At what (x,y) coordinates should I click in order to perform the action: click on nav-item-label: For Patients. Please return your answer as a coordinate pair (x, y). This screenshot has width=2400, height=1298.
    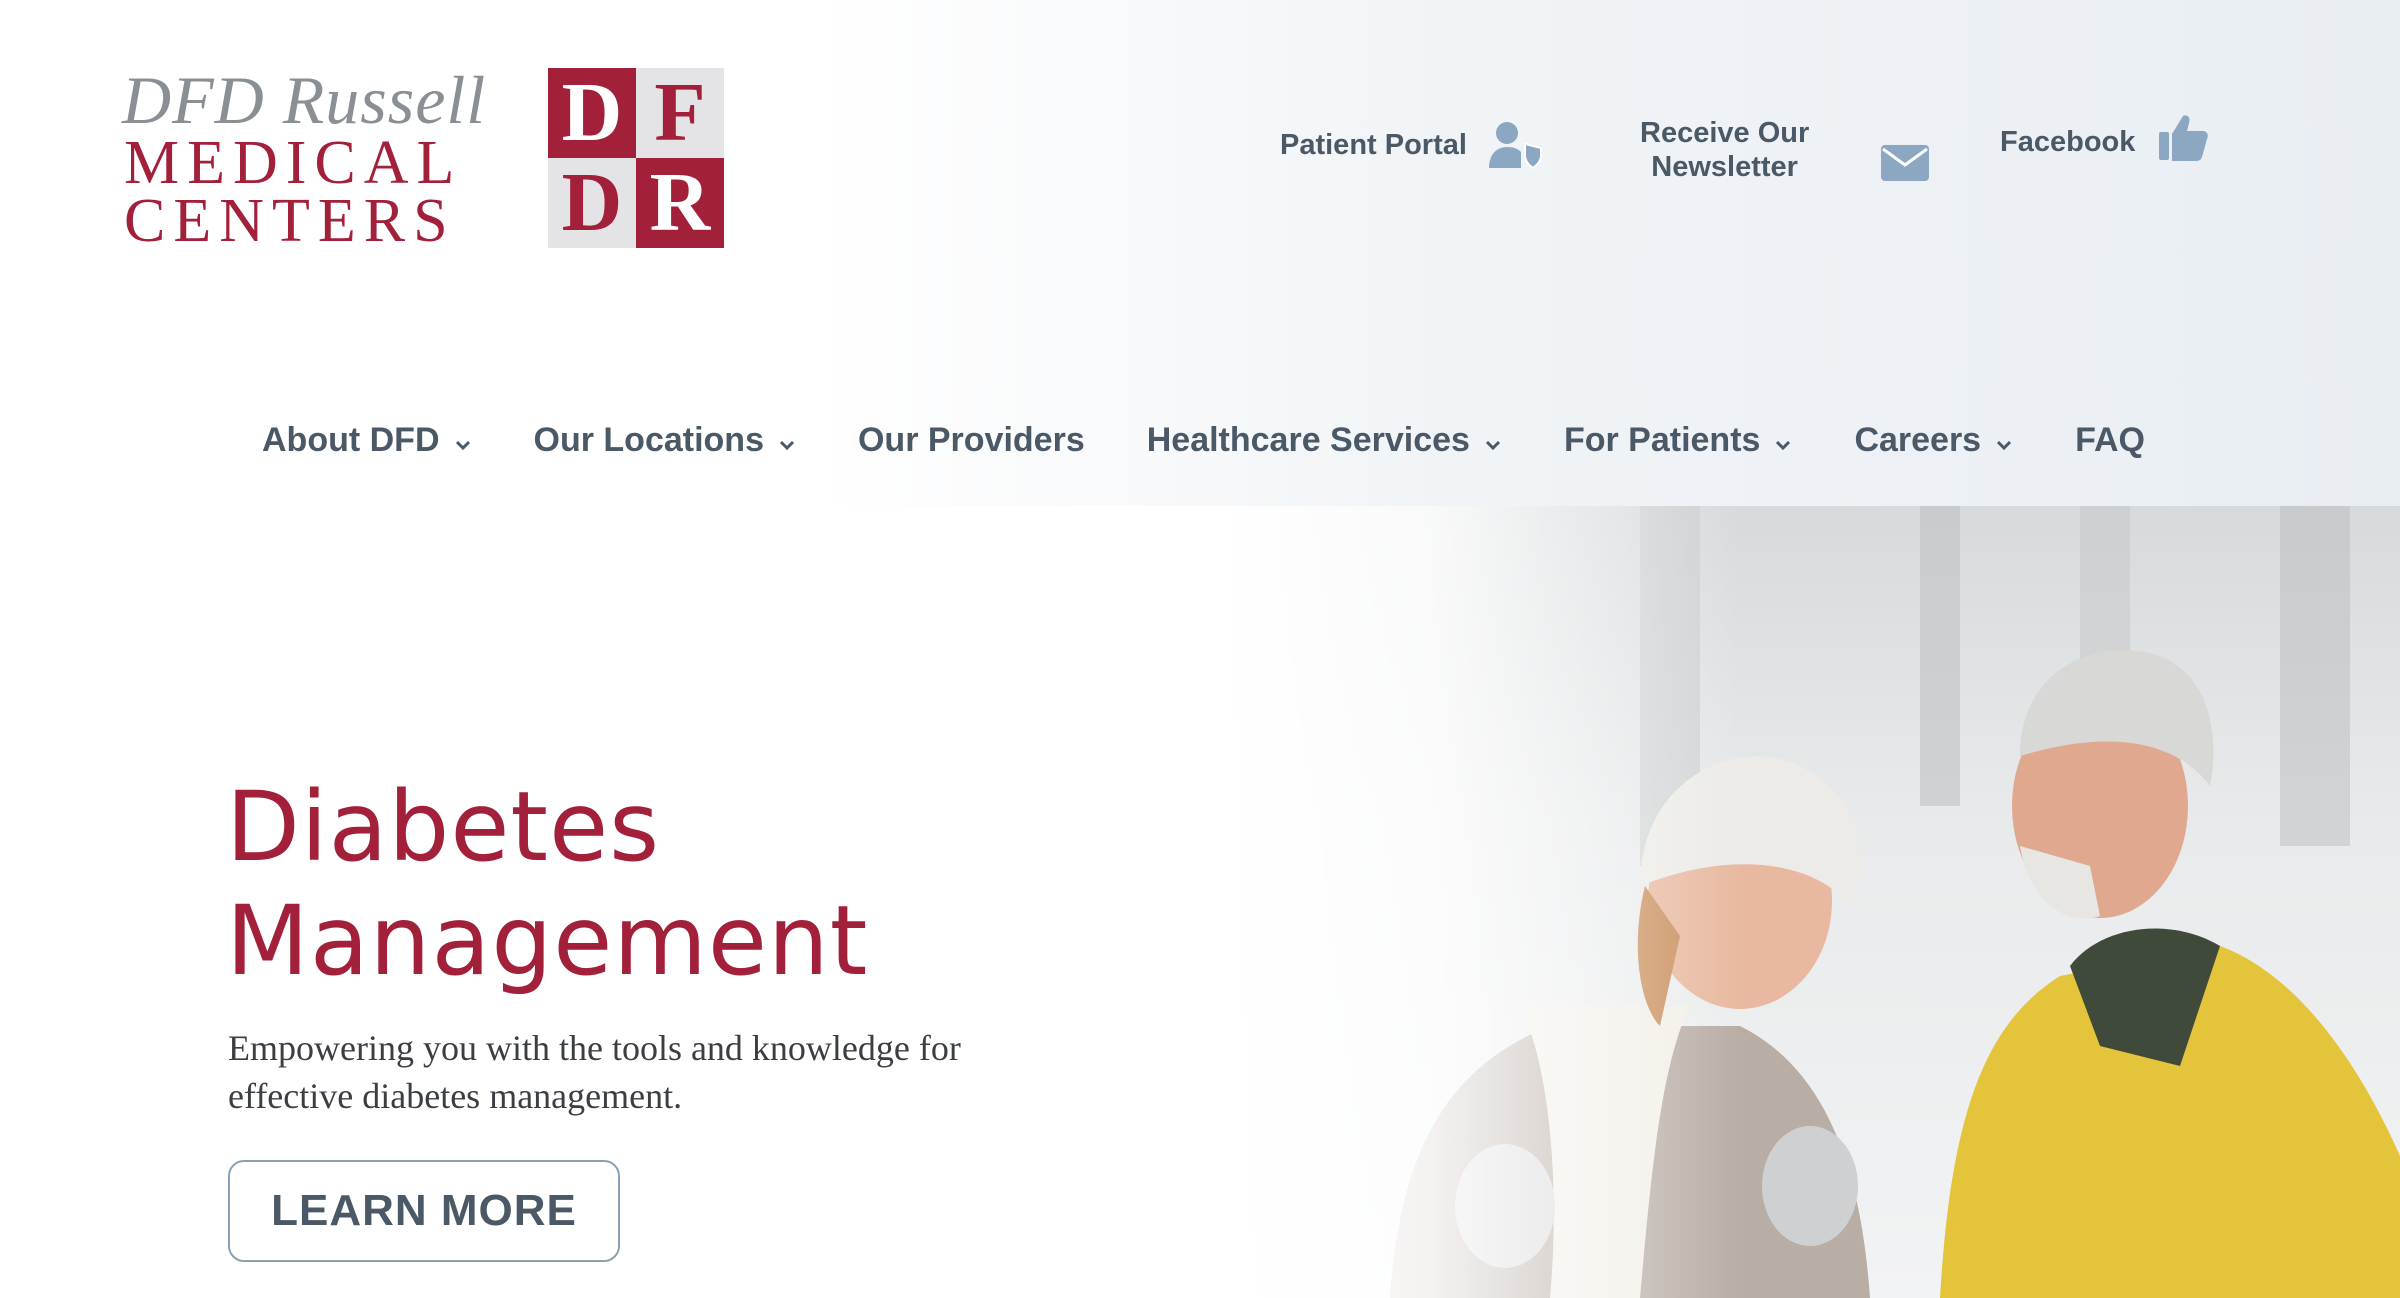
    Looking at the image, I should click on (1662, 439).